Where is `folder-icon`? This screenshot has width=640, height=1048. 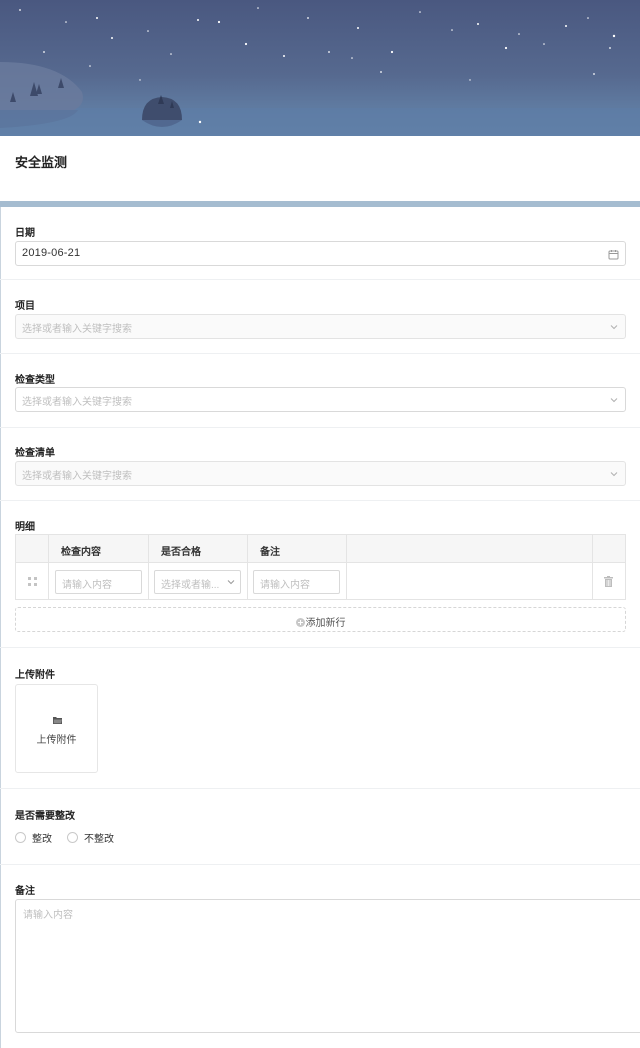
folder-icon is located at coordinates (57, 720).